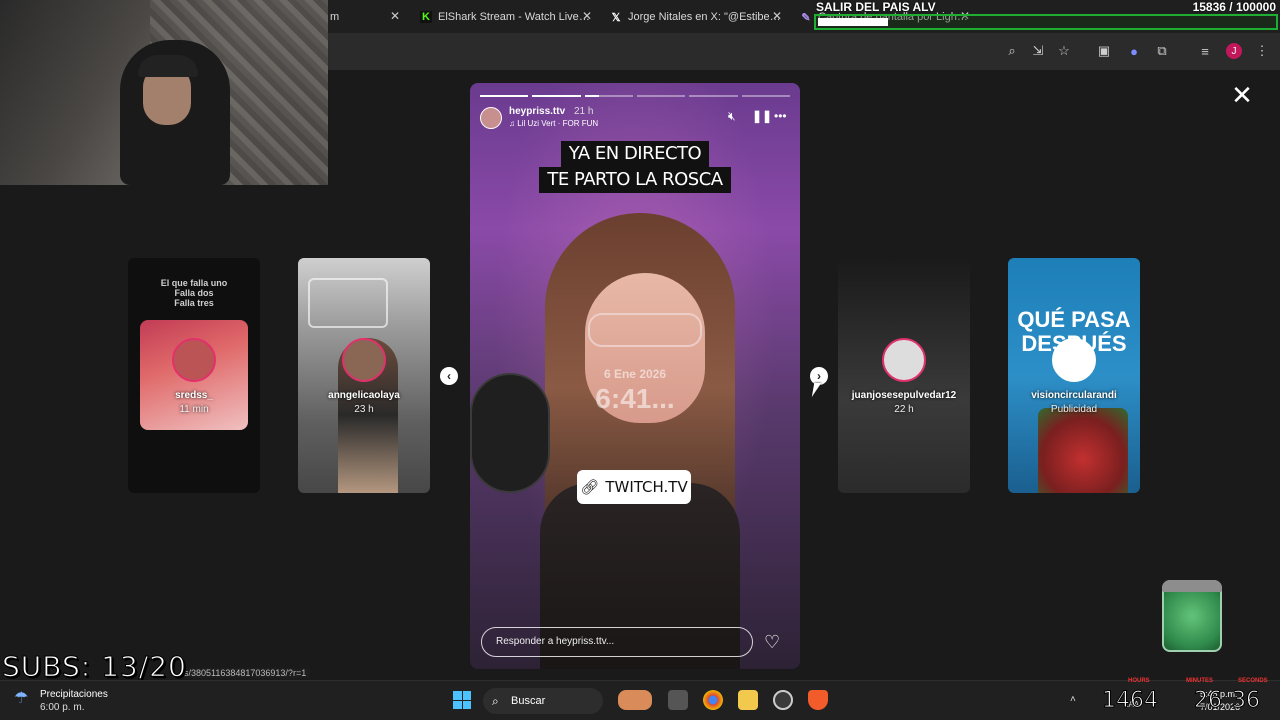  Describe the element at coordinates (1073, 699) in the screenshot. I see `chevron-up-icon: ˄` at that location.